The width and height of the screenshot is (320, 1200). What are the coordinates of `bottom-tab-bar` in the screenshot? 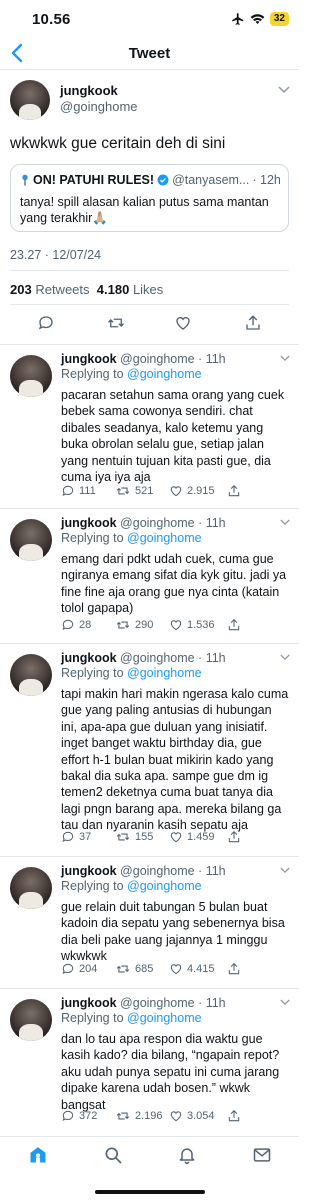 It's located at (149, 1168).